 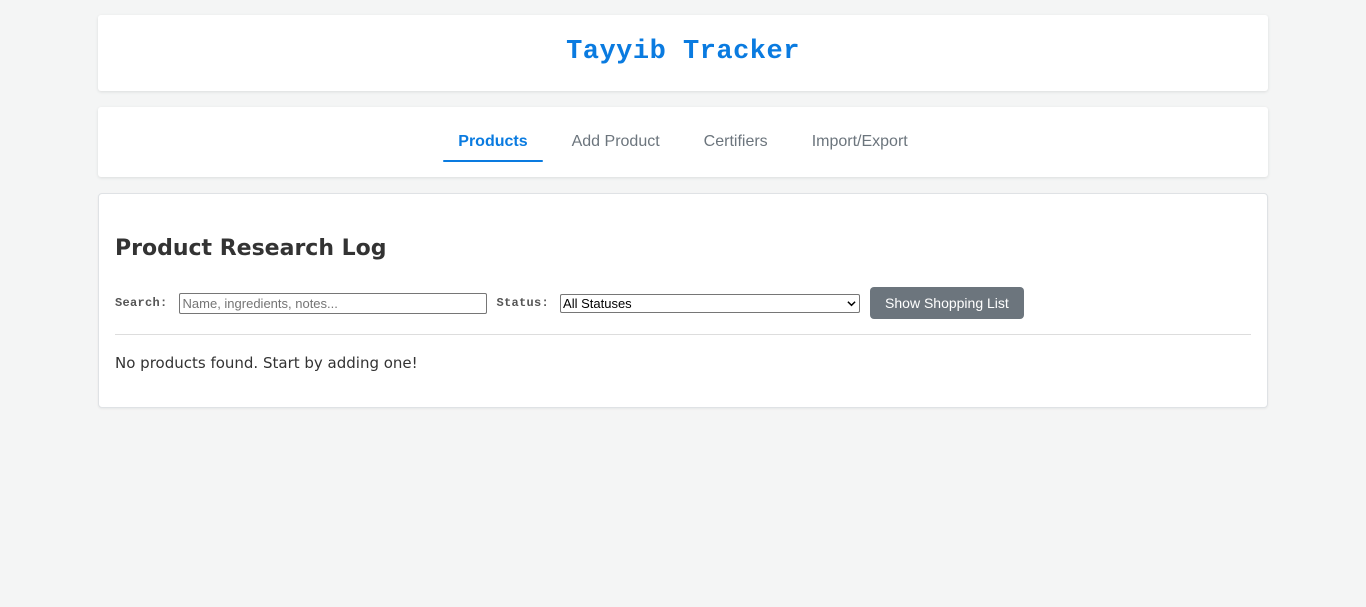 What do you see at coordinates (947, 303) in the screenshot?
I see `show-shopping-list-button: Show Shopping List` at bounding box center [947, 303].